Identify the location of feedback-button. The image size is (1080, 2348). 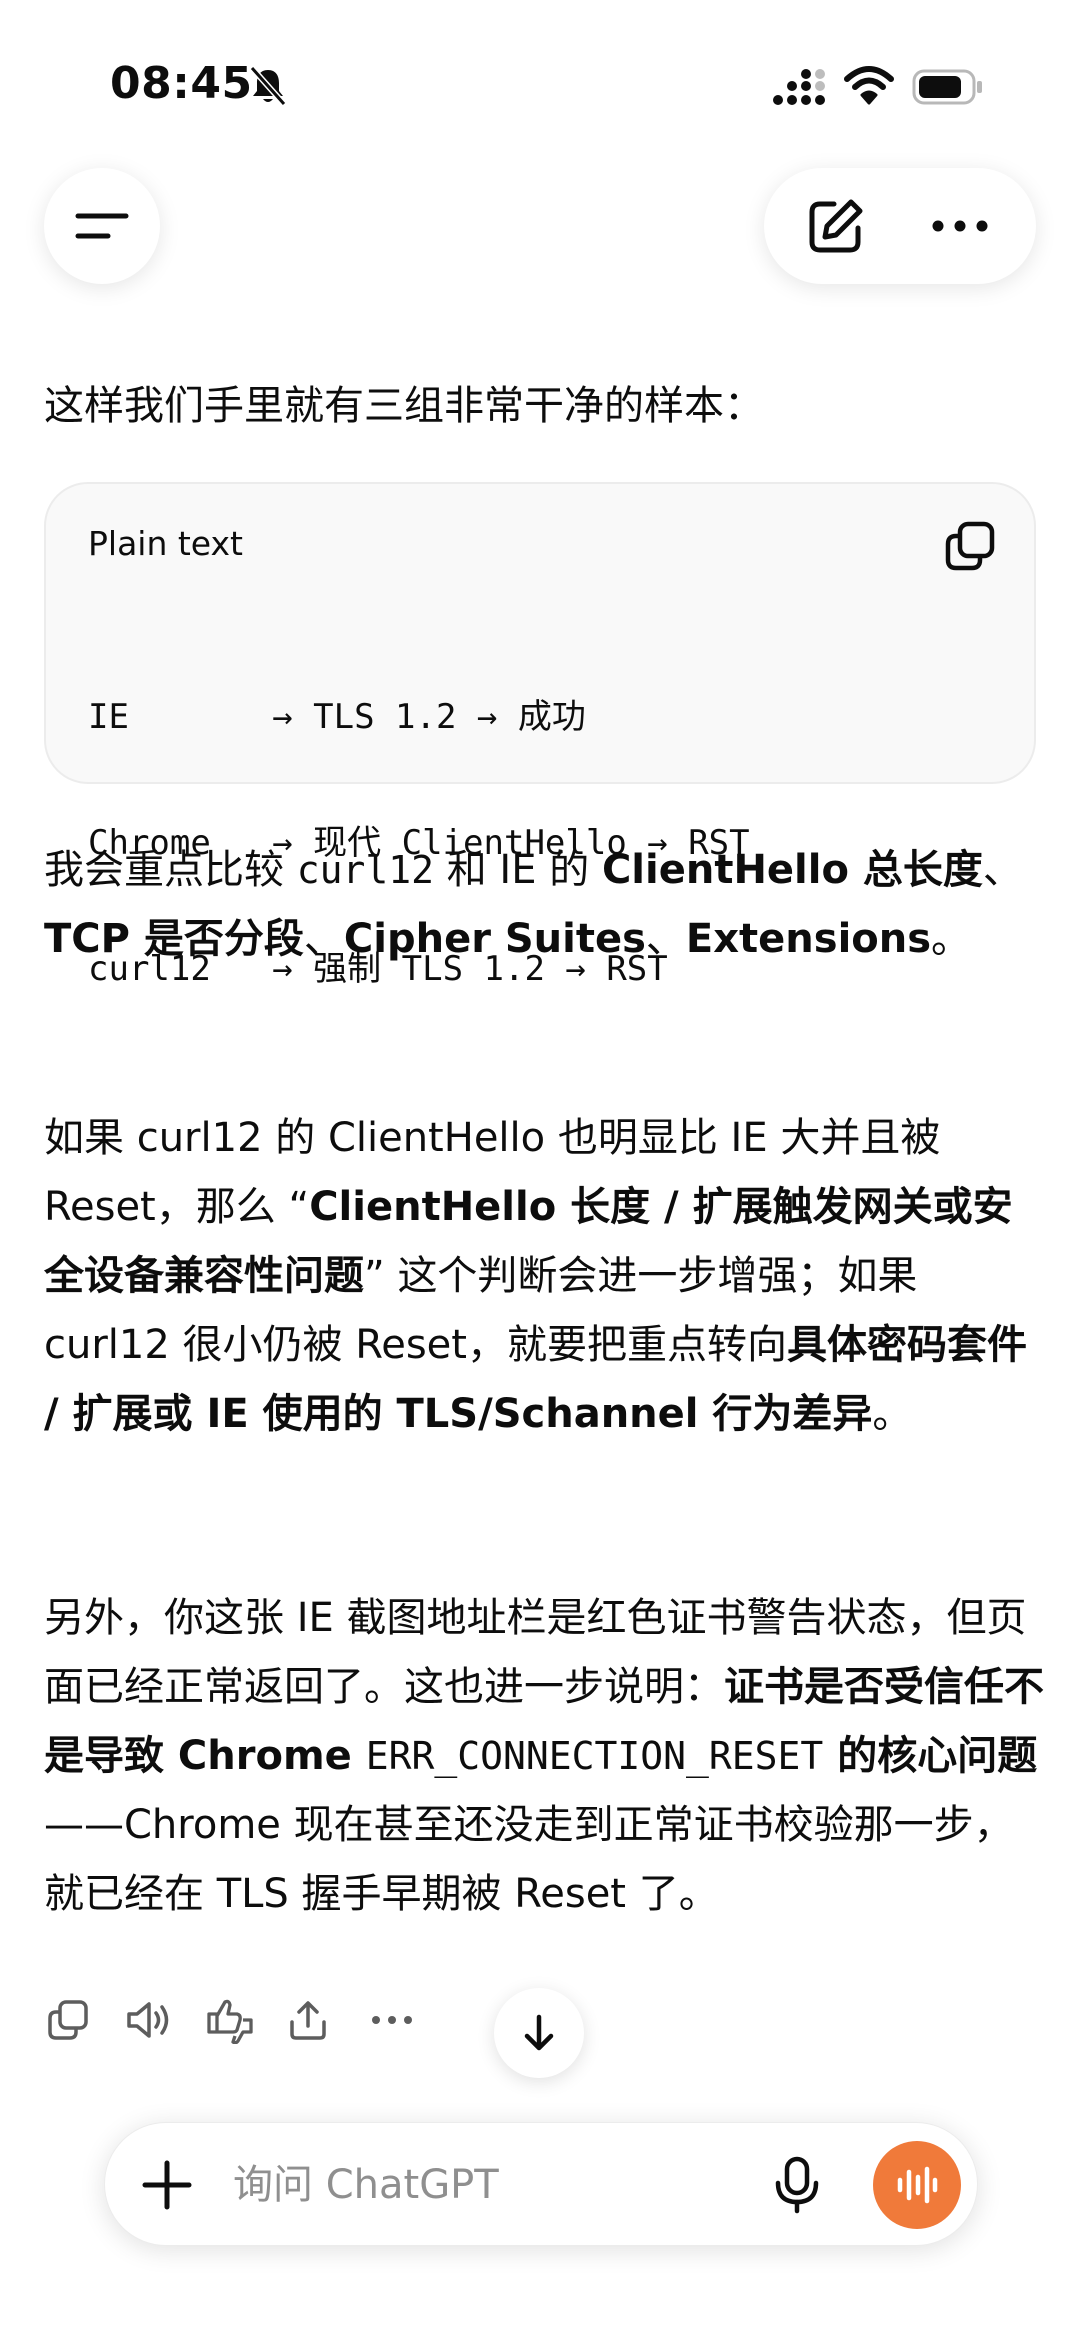
(230, 2020).